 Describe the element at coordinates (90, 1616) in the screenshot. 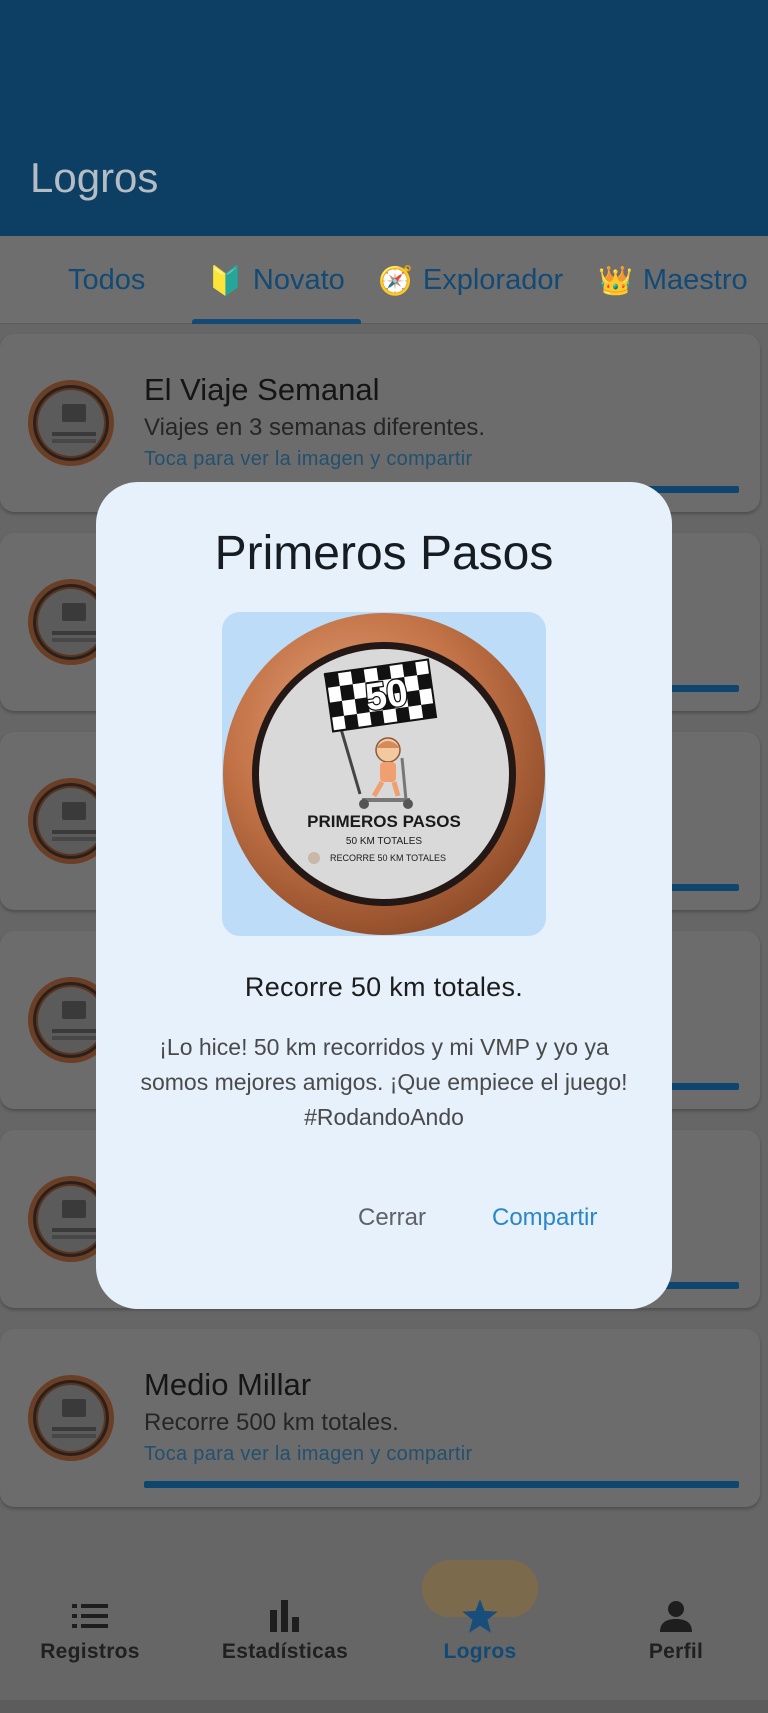

I see `list-icon` at that location.